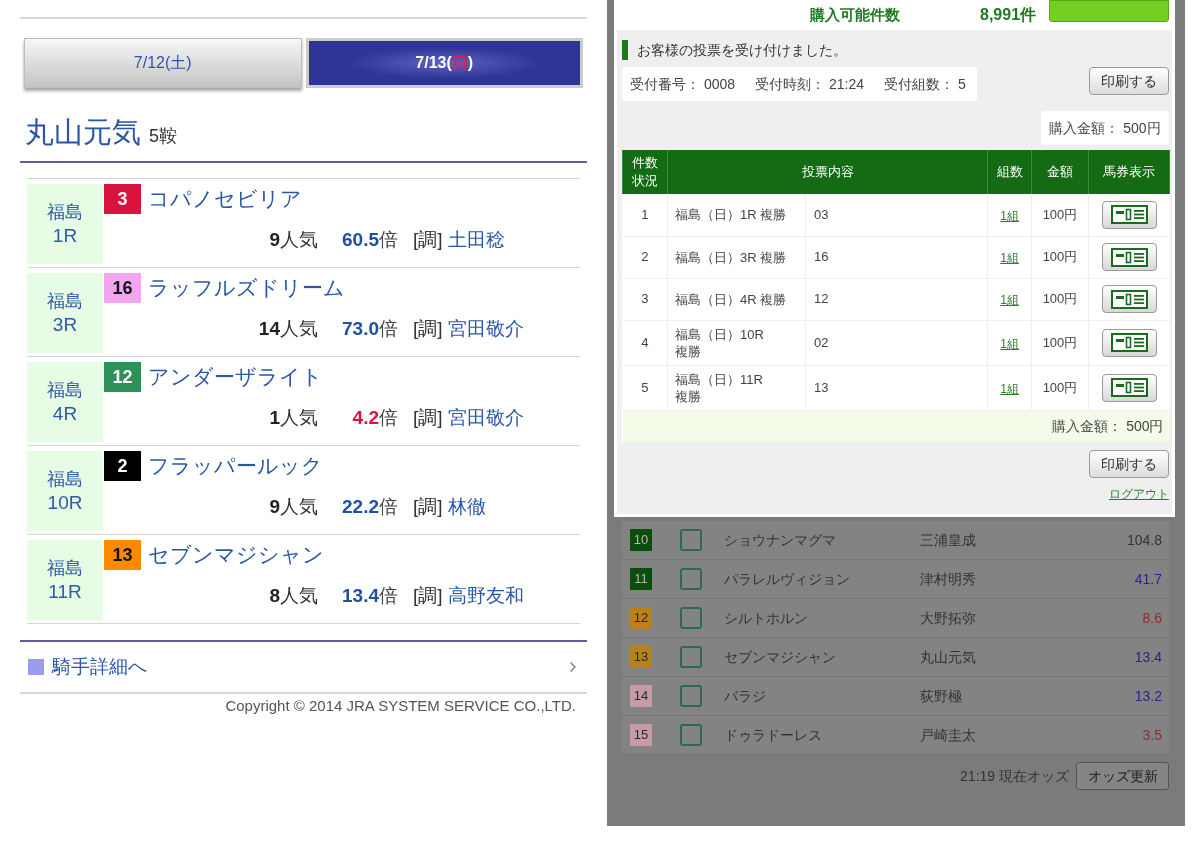  What do you see at coordinates (122, 199) in the screenshot?
I see `horse-number-badge: 3` at bounding box center [122, 199].